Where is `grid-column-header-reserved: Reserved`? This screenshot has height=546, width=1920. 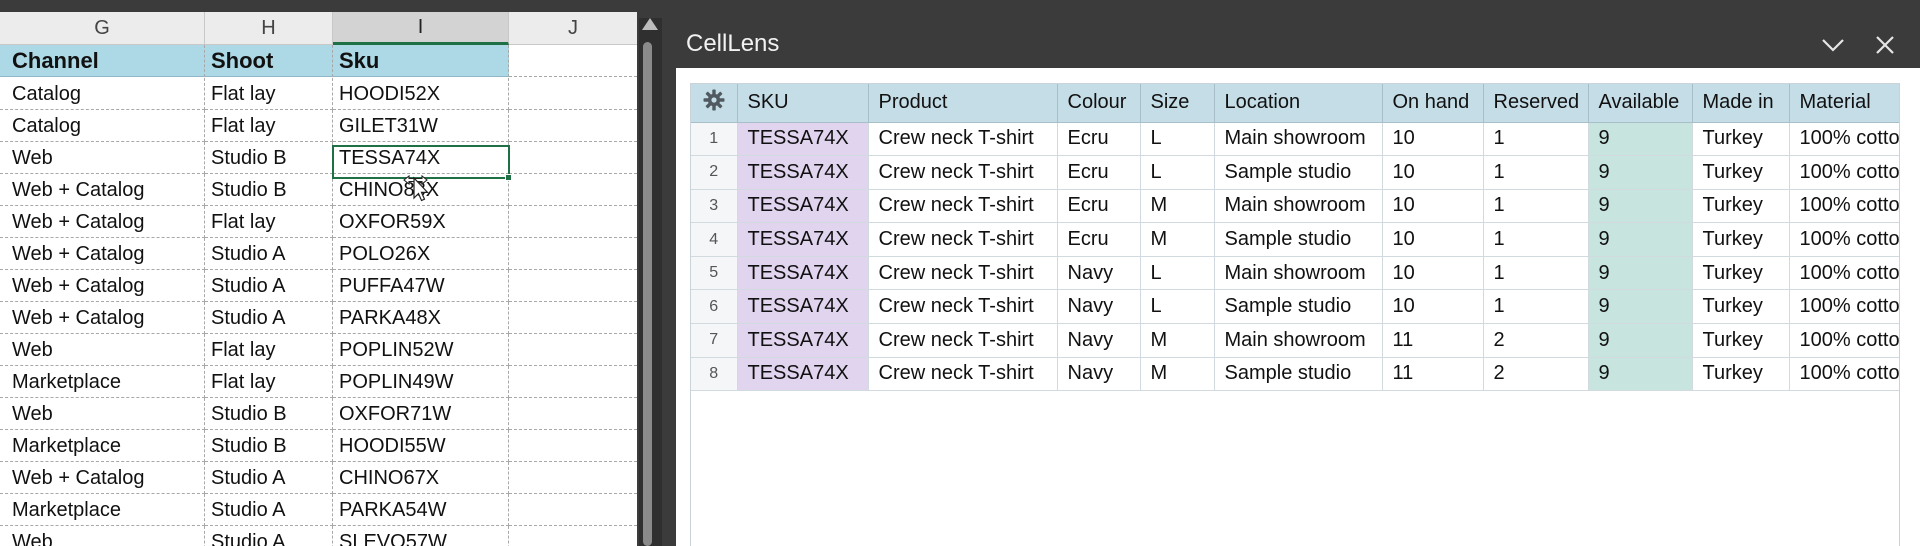 grid-column-header-reserved: Reserved is located at coordinates (1536, 103).